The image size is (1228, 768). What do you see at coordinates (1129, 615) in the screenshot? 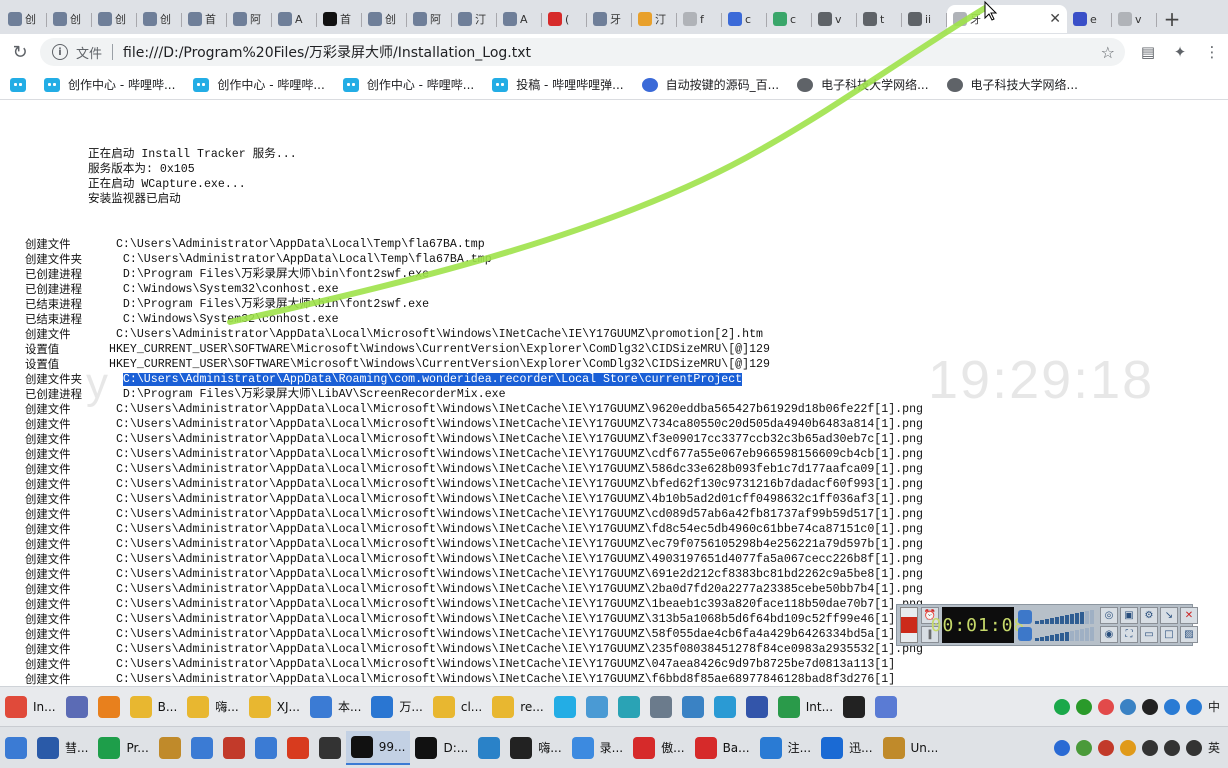
I see `folder-icon: ▣` at bounding box center [1129, 615].